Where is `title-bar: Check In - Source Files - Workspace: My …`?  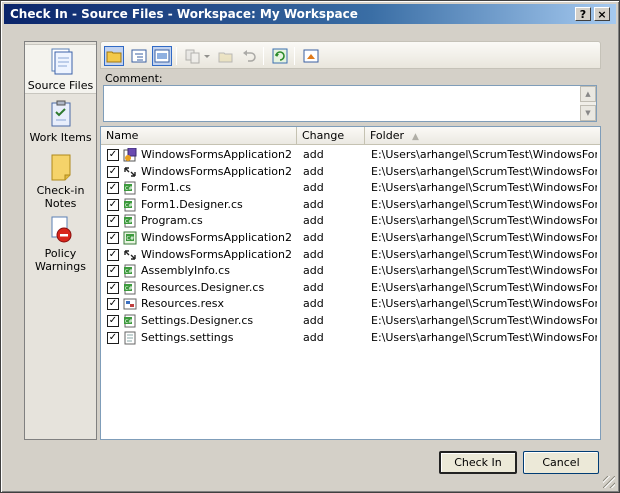
title-bar: Check In - Source Files - Workspace: My … is located at coordinates (310, 14).